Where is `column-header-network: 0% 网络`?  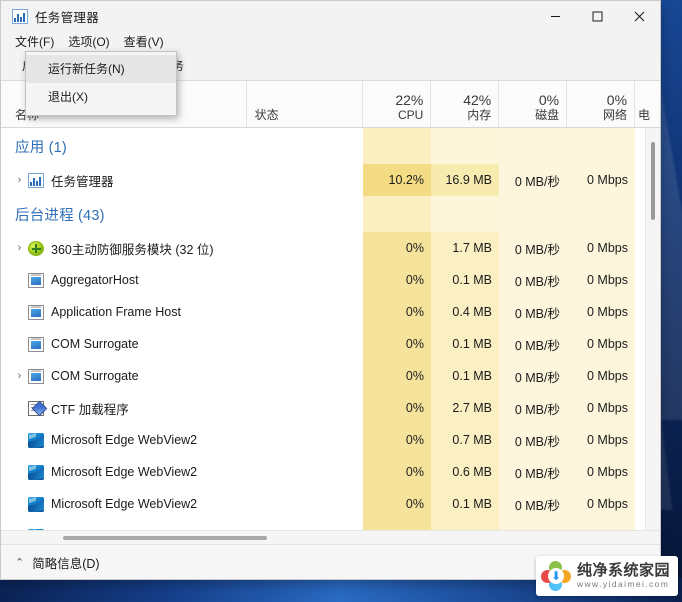 column-header-network: 0% 网络 is located at coordinates (600, 104).